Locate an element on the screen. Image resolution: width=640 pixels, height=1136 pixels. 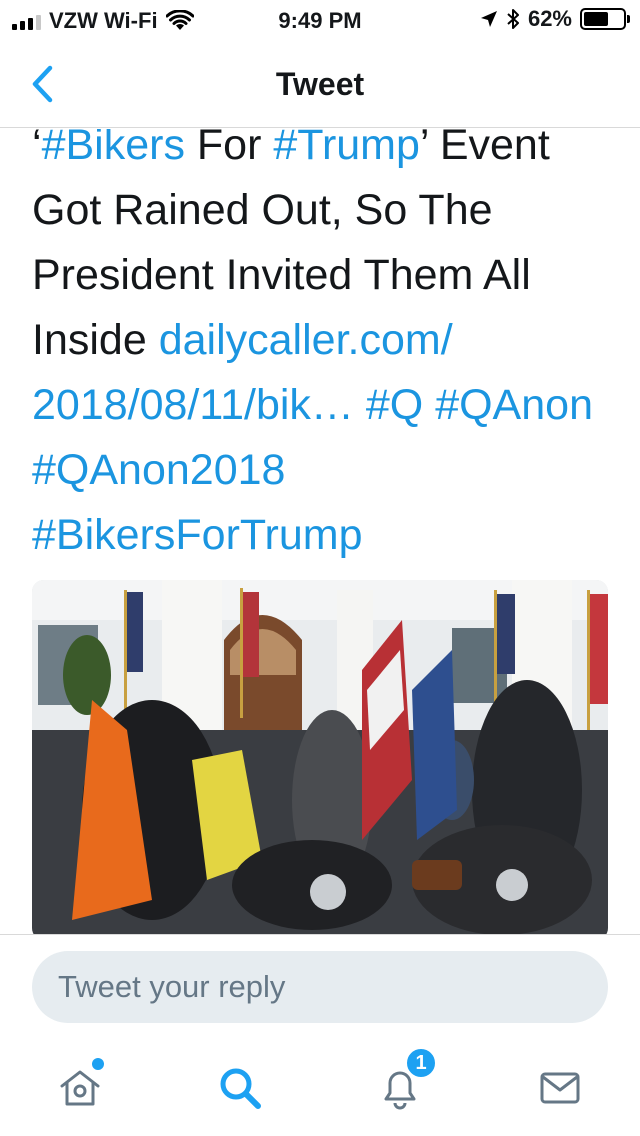
tweet-line-1: ‘#Bikers For #Trump’ Event is located at coordinates (327, 153).